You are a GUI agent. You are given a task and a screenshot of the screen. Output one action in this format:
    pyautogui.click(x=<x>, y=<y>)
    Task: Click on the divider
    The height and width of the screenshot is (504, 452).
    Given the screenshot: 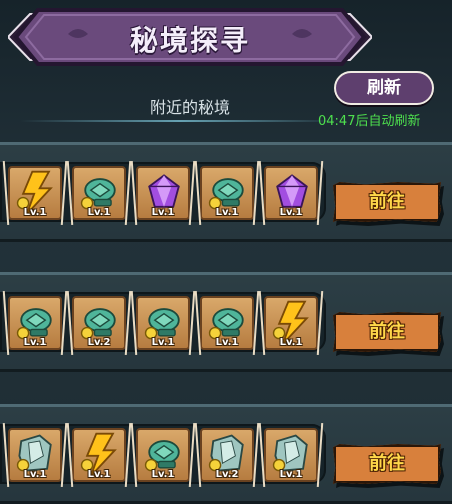 What is the action you would take?
    pyautogui.click(x=180, y=121)
    